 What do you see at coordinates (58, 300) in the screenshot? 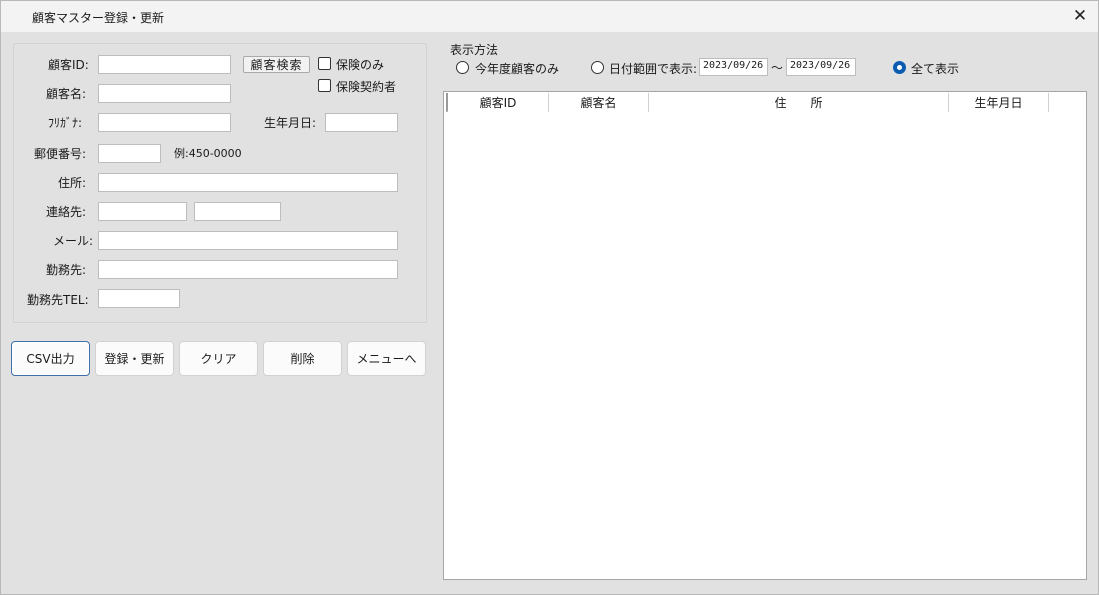
I see `workplace-tel-label: 勤務先TEL:` at bounding box center [58, 300].